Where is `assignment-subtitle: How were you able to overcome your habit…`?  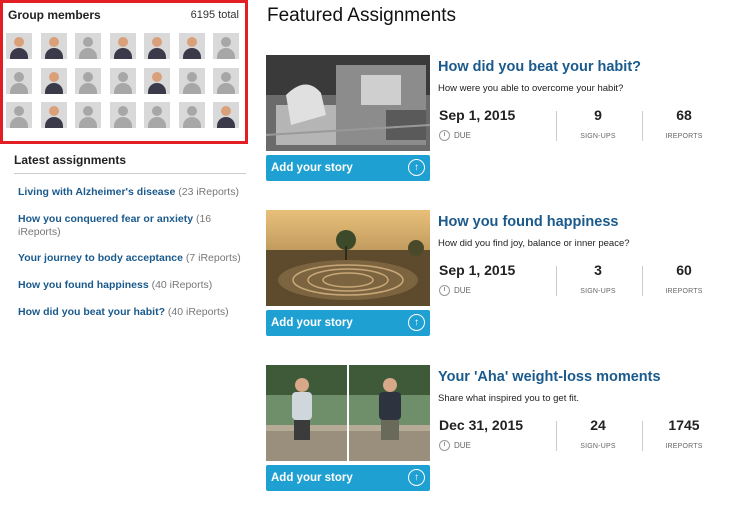
assignment-subtitle: How were you able to overcome your habit… is located at coordinates (531, 88).